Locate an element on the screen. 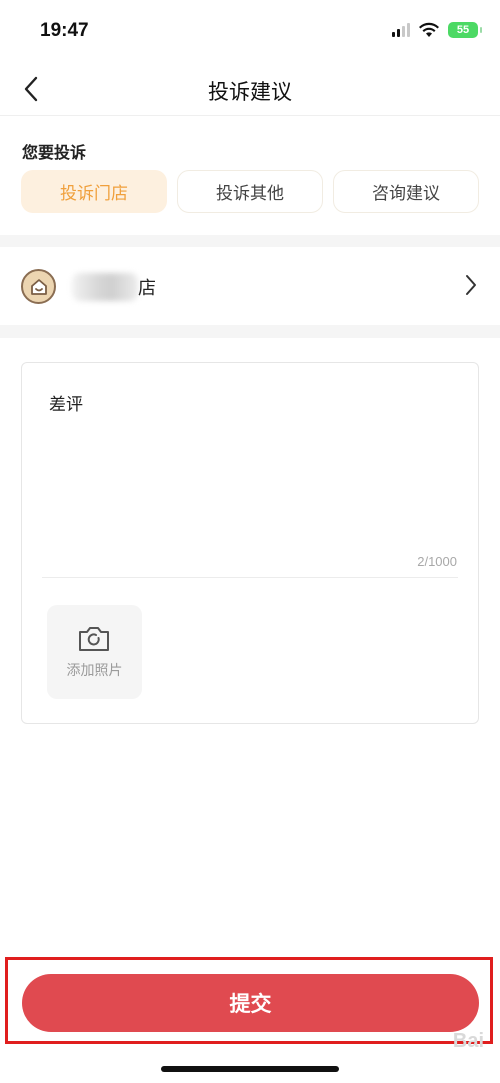  nav-bar: 投诉建议 is located at coordinates (250, 89).